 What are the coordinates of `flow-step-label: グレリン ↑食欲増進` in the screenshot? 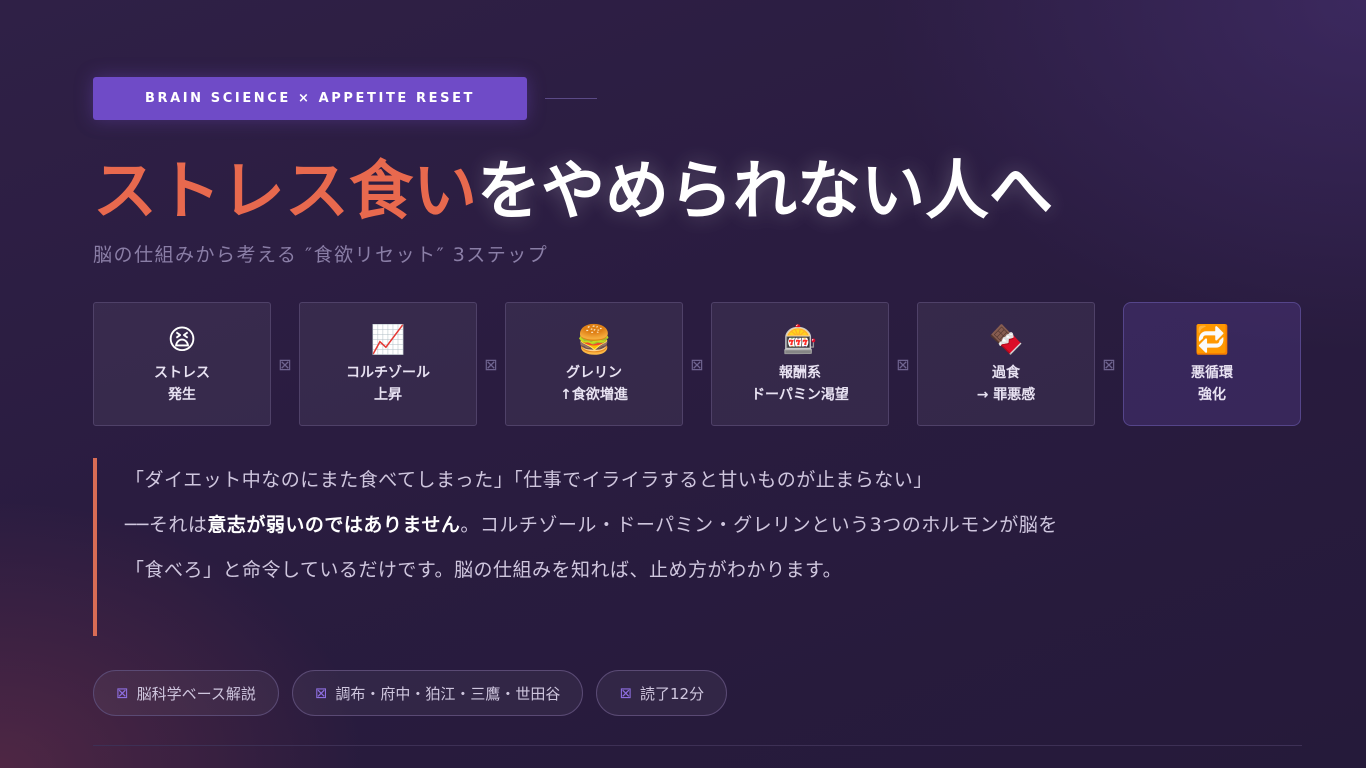 It's located at (594, 384).